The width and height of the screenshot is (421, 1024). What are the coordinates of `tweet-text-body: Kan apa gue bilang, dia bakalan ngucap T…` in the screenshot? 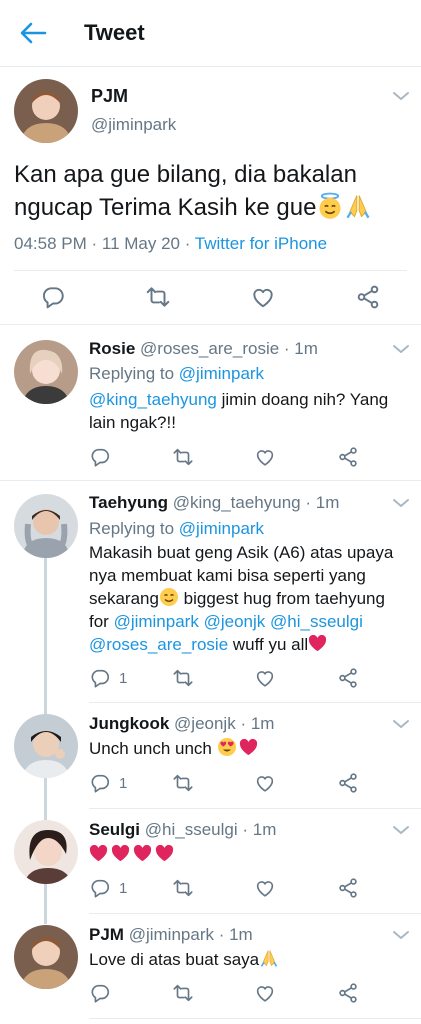 It's located at (185, 191).